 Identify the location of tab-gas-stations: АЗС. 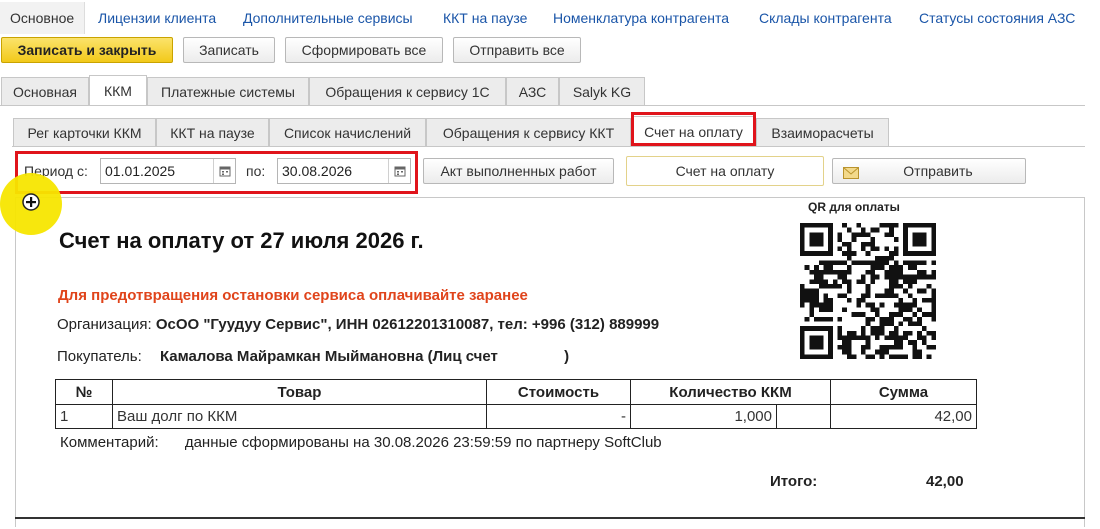
(532, 91).